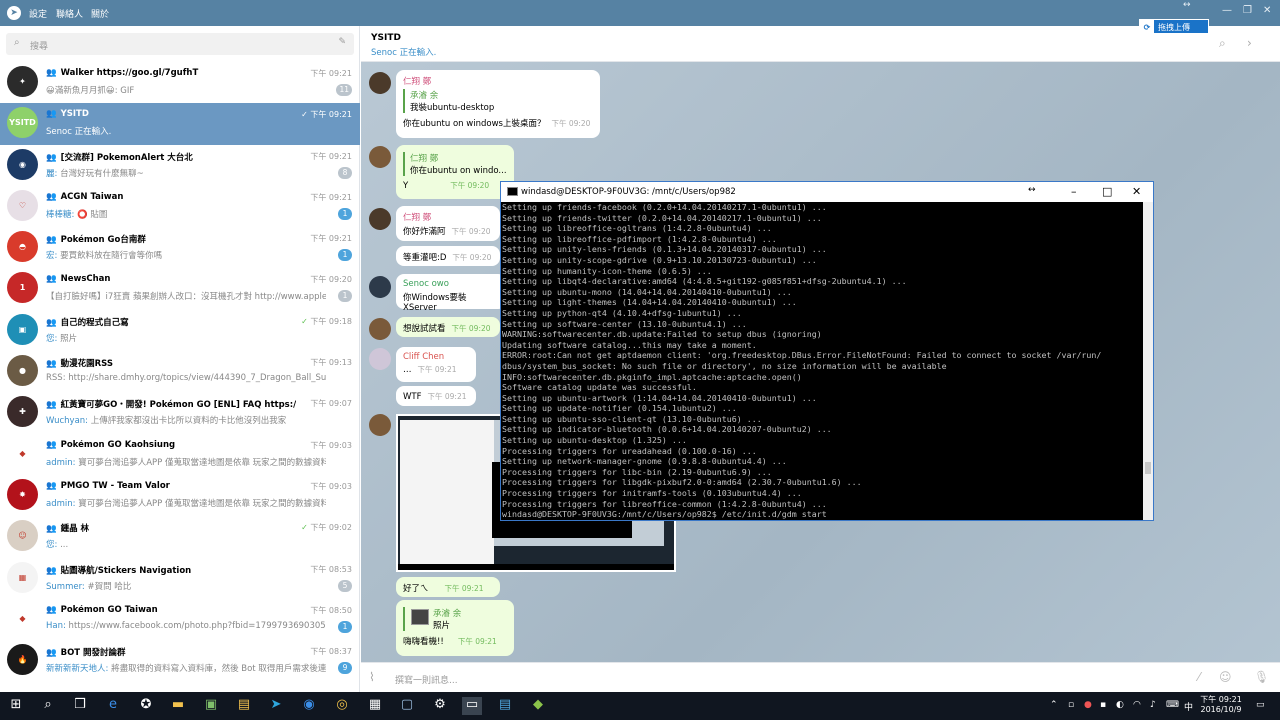  Describe the element at coordinates (113, 706) in the screenshot. I see `edge-icon: e` at that location.